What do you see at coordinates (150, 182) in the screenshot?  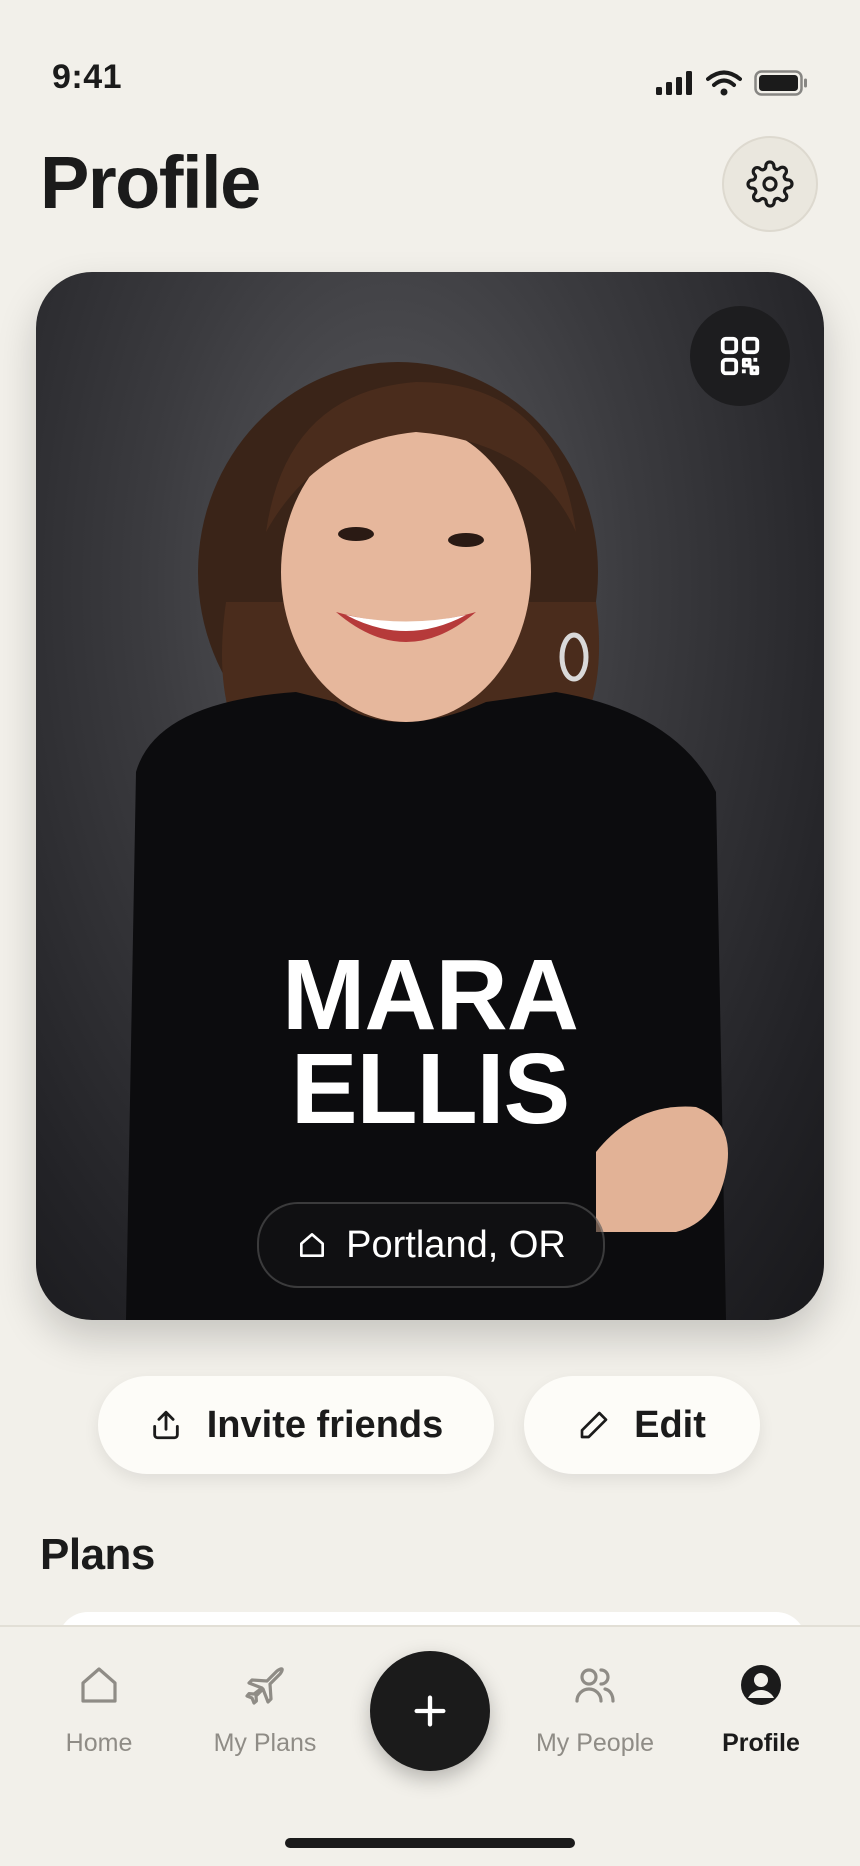 I see `page-title: Profile` at bounding box center [150, 182].